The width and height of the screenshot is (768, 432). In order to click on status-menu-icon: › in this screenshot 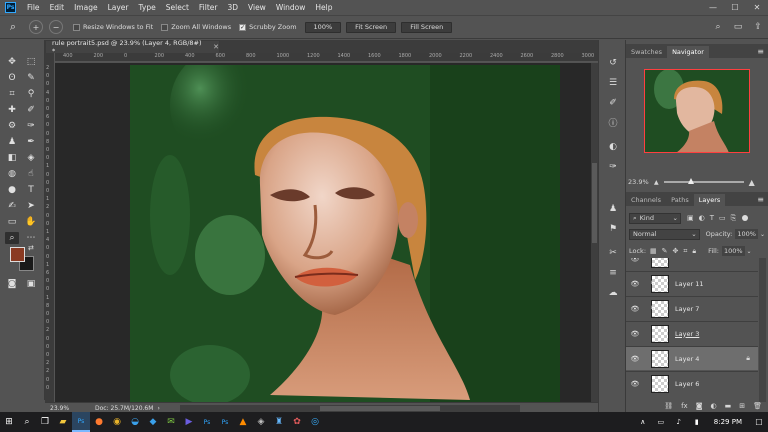, I will do `click(158, 408)`.